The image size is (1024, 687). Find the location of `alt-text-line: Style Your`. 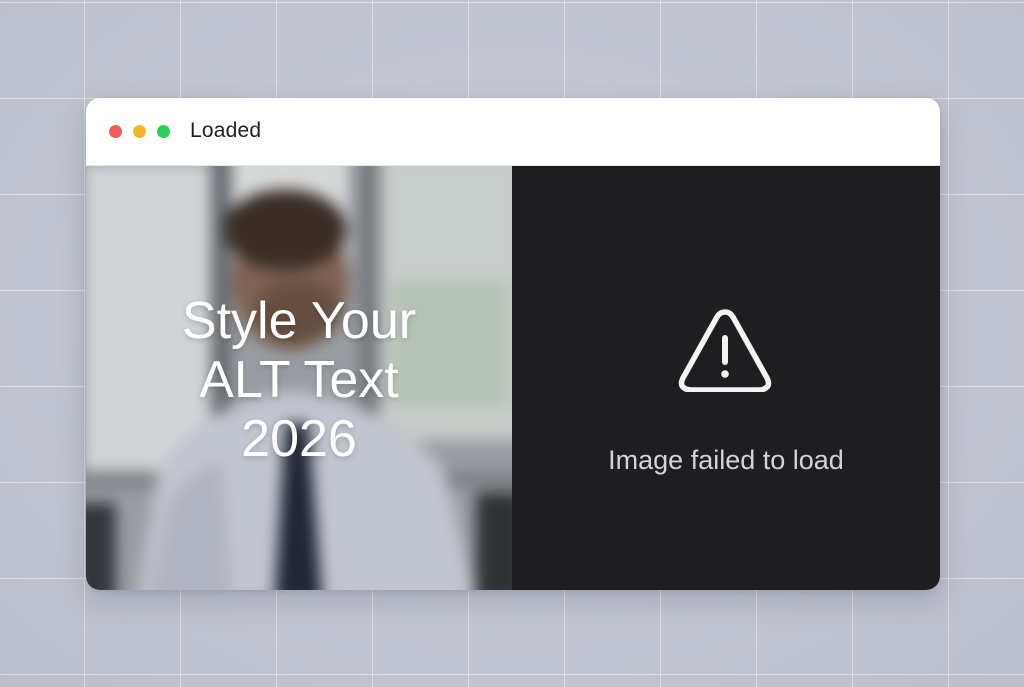

alt-text-line: Style Your is located at coordinates (299, 321).